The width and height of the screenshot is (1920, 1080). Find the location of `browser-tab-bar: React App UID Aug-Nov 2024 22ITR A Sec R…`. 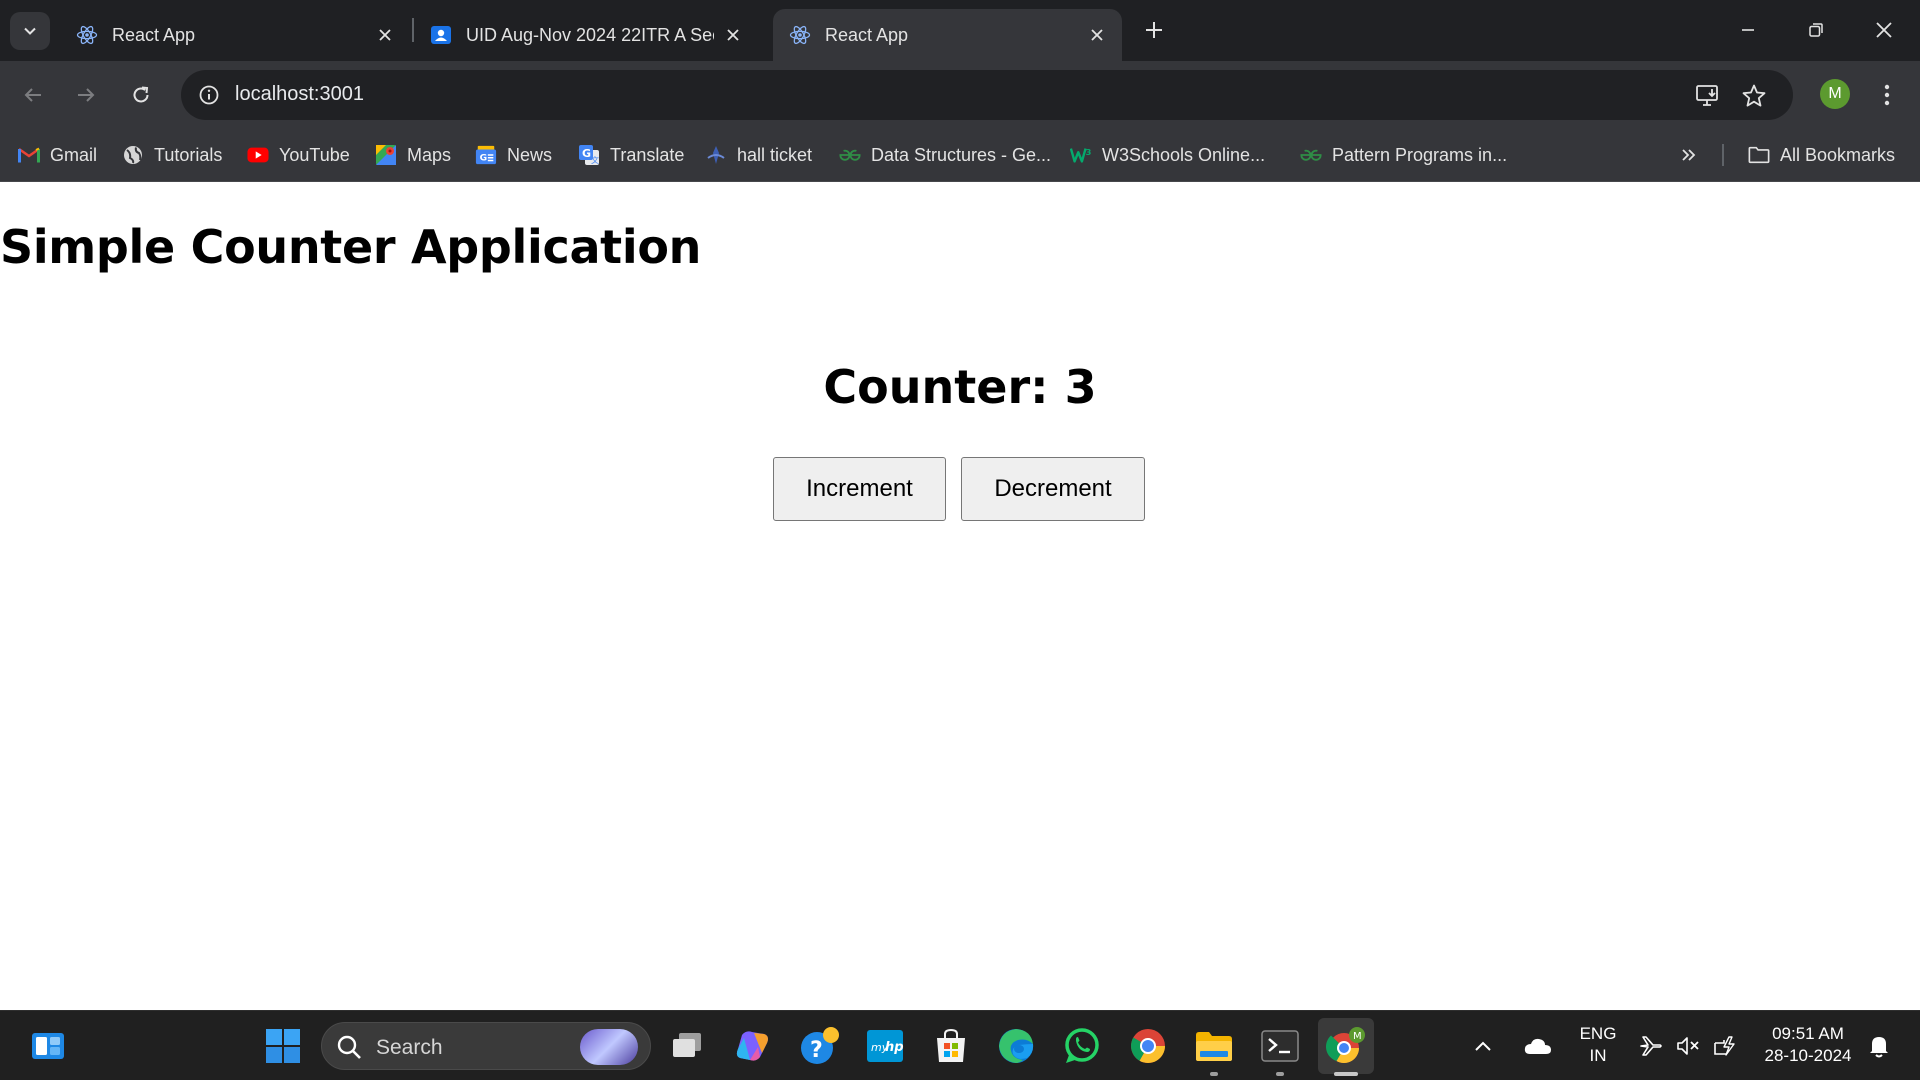

browser-tab-bar: React App UID Aug-Nov 2024 22ITR A Sec R… is located at coordinates (960, 30).